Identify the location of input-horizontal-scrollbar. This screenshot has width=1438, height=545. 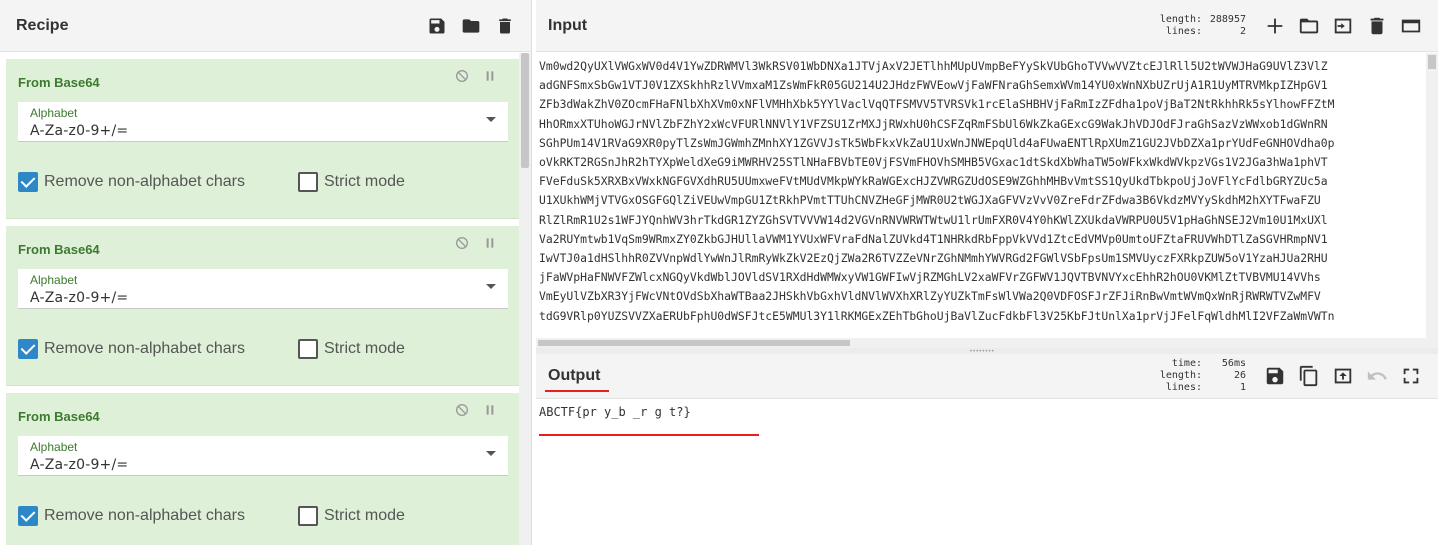
(987, 343).